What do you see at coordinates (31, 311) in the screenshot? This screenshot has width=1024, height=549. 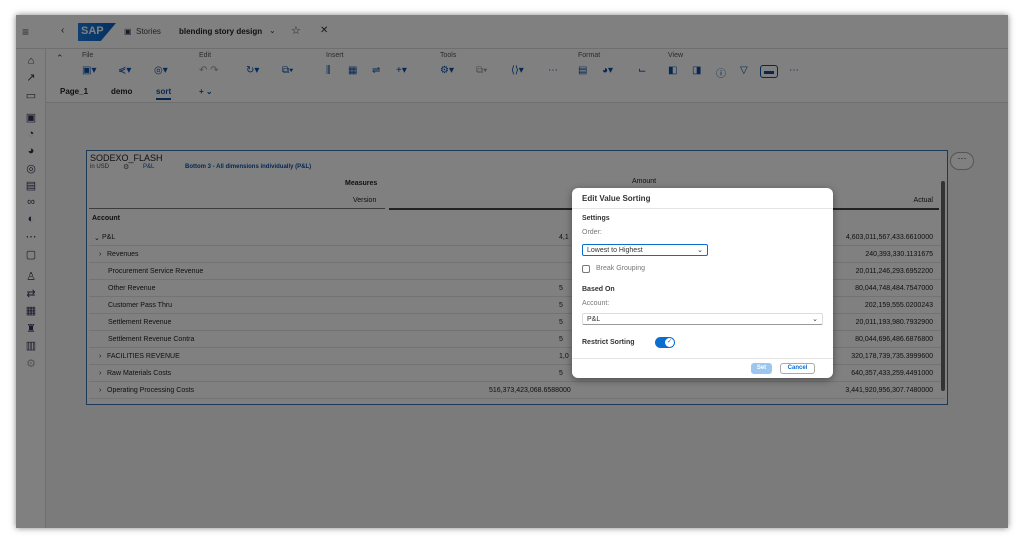 I see `apps-icon: ▦` at bounding box center [31, 311].